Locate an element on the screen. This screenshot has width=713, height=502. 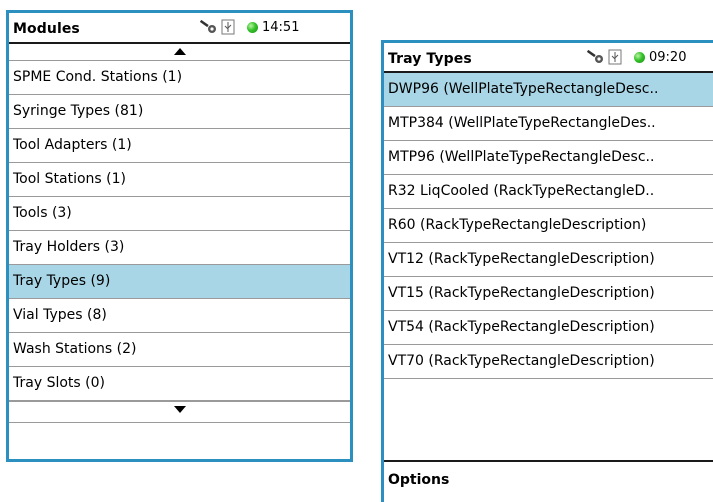
list-item: Syringe Types (81) is located at coordinates (179, 112).